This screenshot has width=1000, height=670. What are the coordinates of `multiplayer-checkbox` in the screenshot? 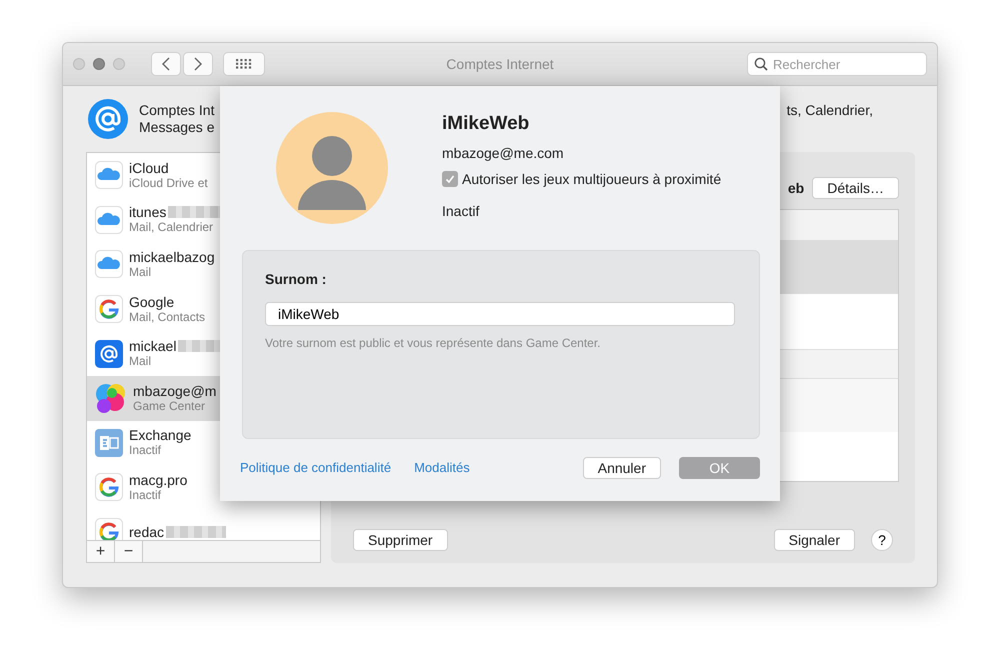 It's located at (450, 179).